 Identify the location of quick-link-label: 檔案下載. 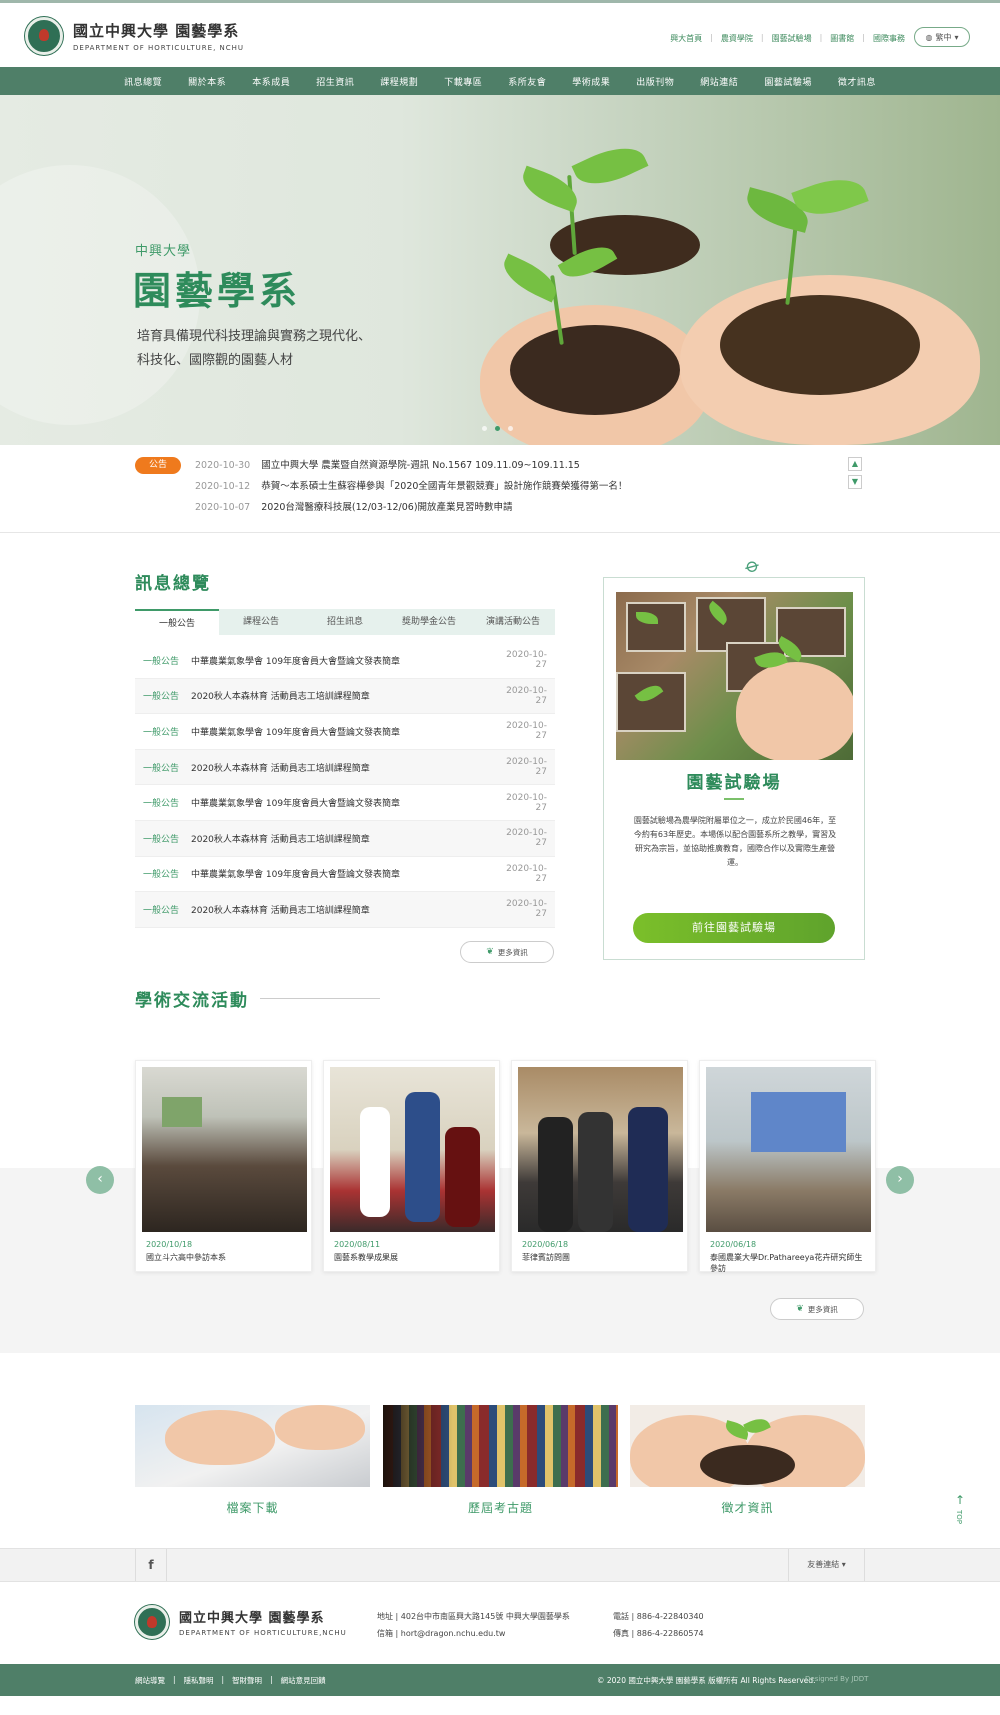
(252, 1508).